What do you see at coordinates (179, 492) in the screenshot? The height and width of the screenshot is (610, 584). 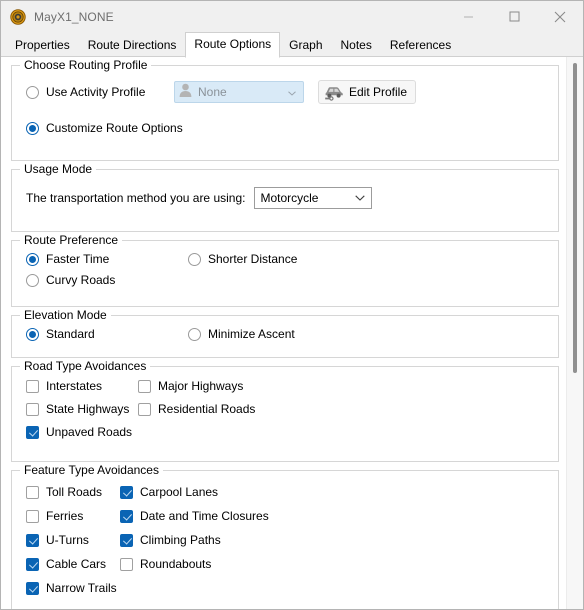 I see `checkbox-label-carpool-lanes: Carpool Lanes` at bounding box center [179, 492].